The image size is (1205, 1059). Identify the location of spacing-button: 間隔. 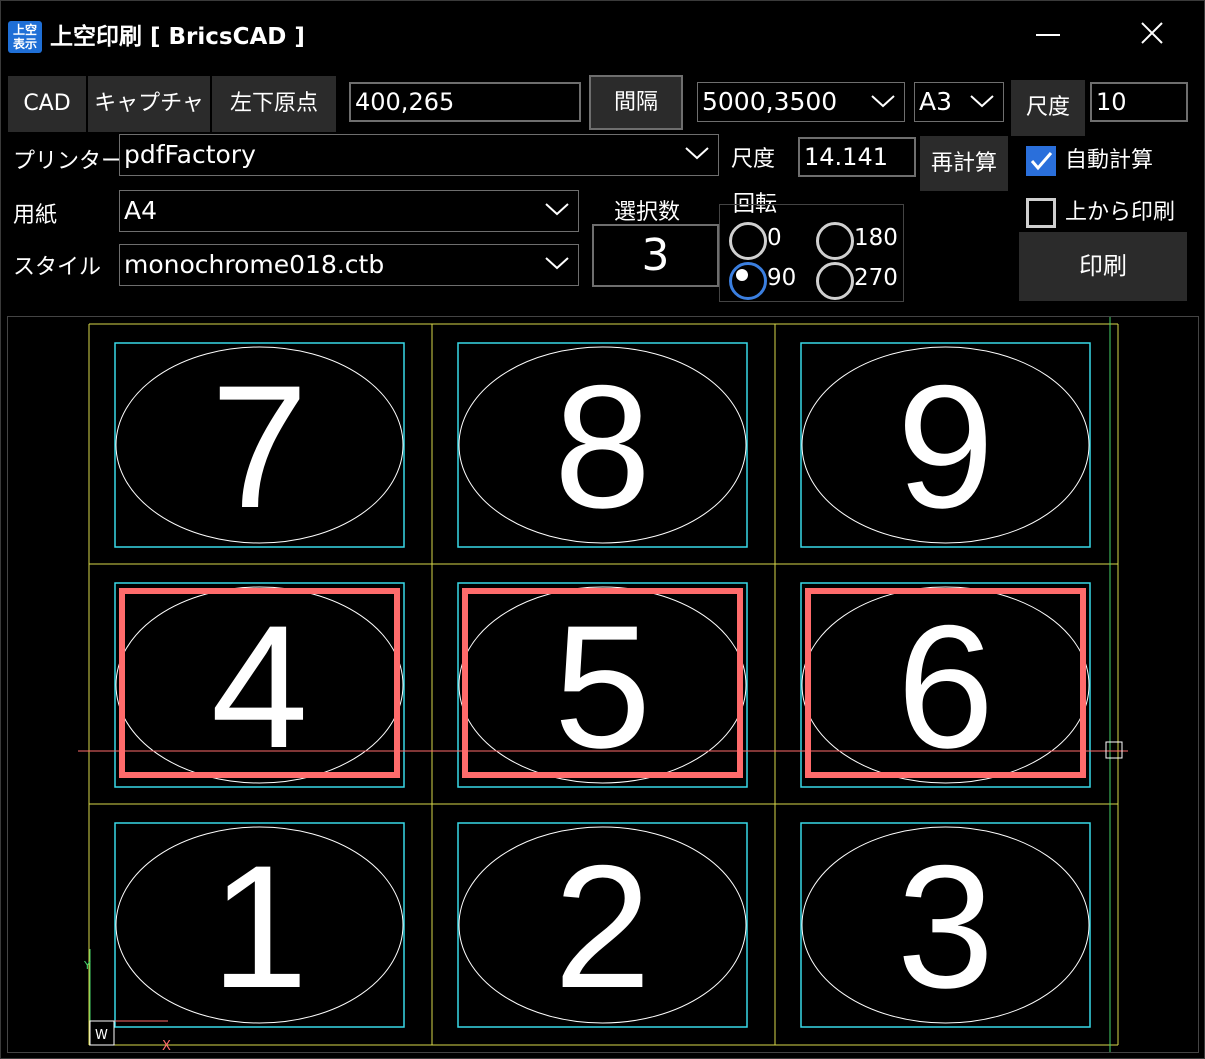
(636, 102).